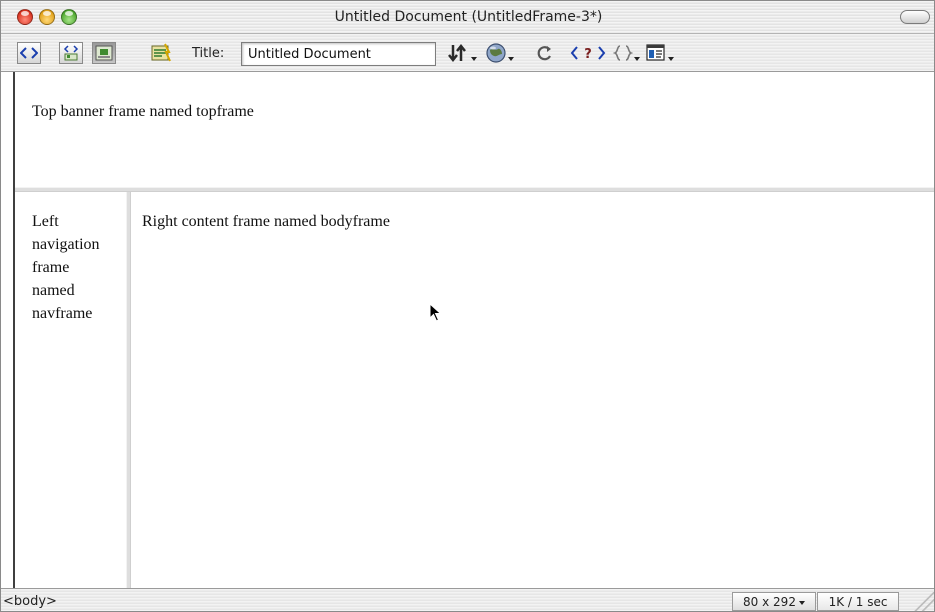 The height and width of the screenshot is (612, 935). Describe the element at coordinates (655, 52) in the screenshot. I see `view-options-icon` at that location.